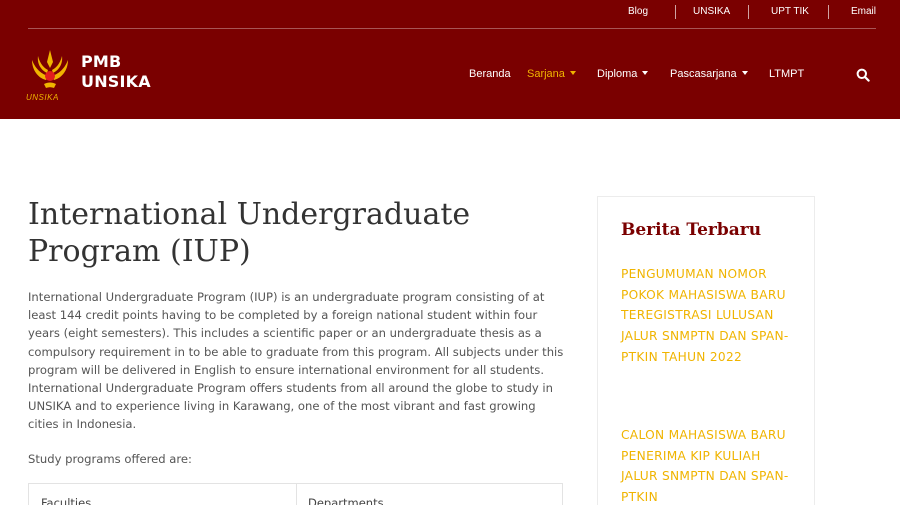  I want to click on table-header-departments: Departments, so click(346, 500).